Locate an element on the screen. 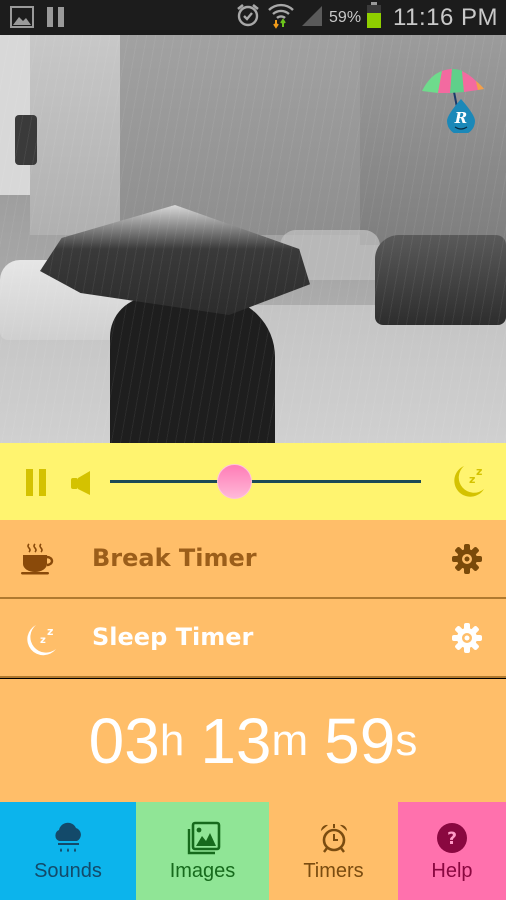  sleep-timer-row: z z Sleep Timer is located at coordinates (253, 638).